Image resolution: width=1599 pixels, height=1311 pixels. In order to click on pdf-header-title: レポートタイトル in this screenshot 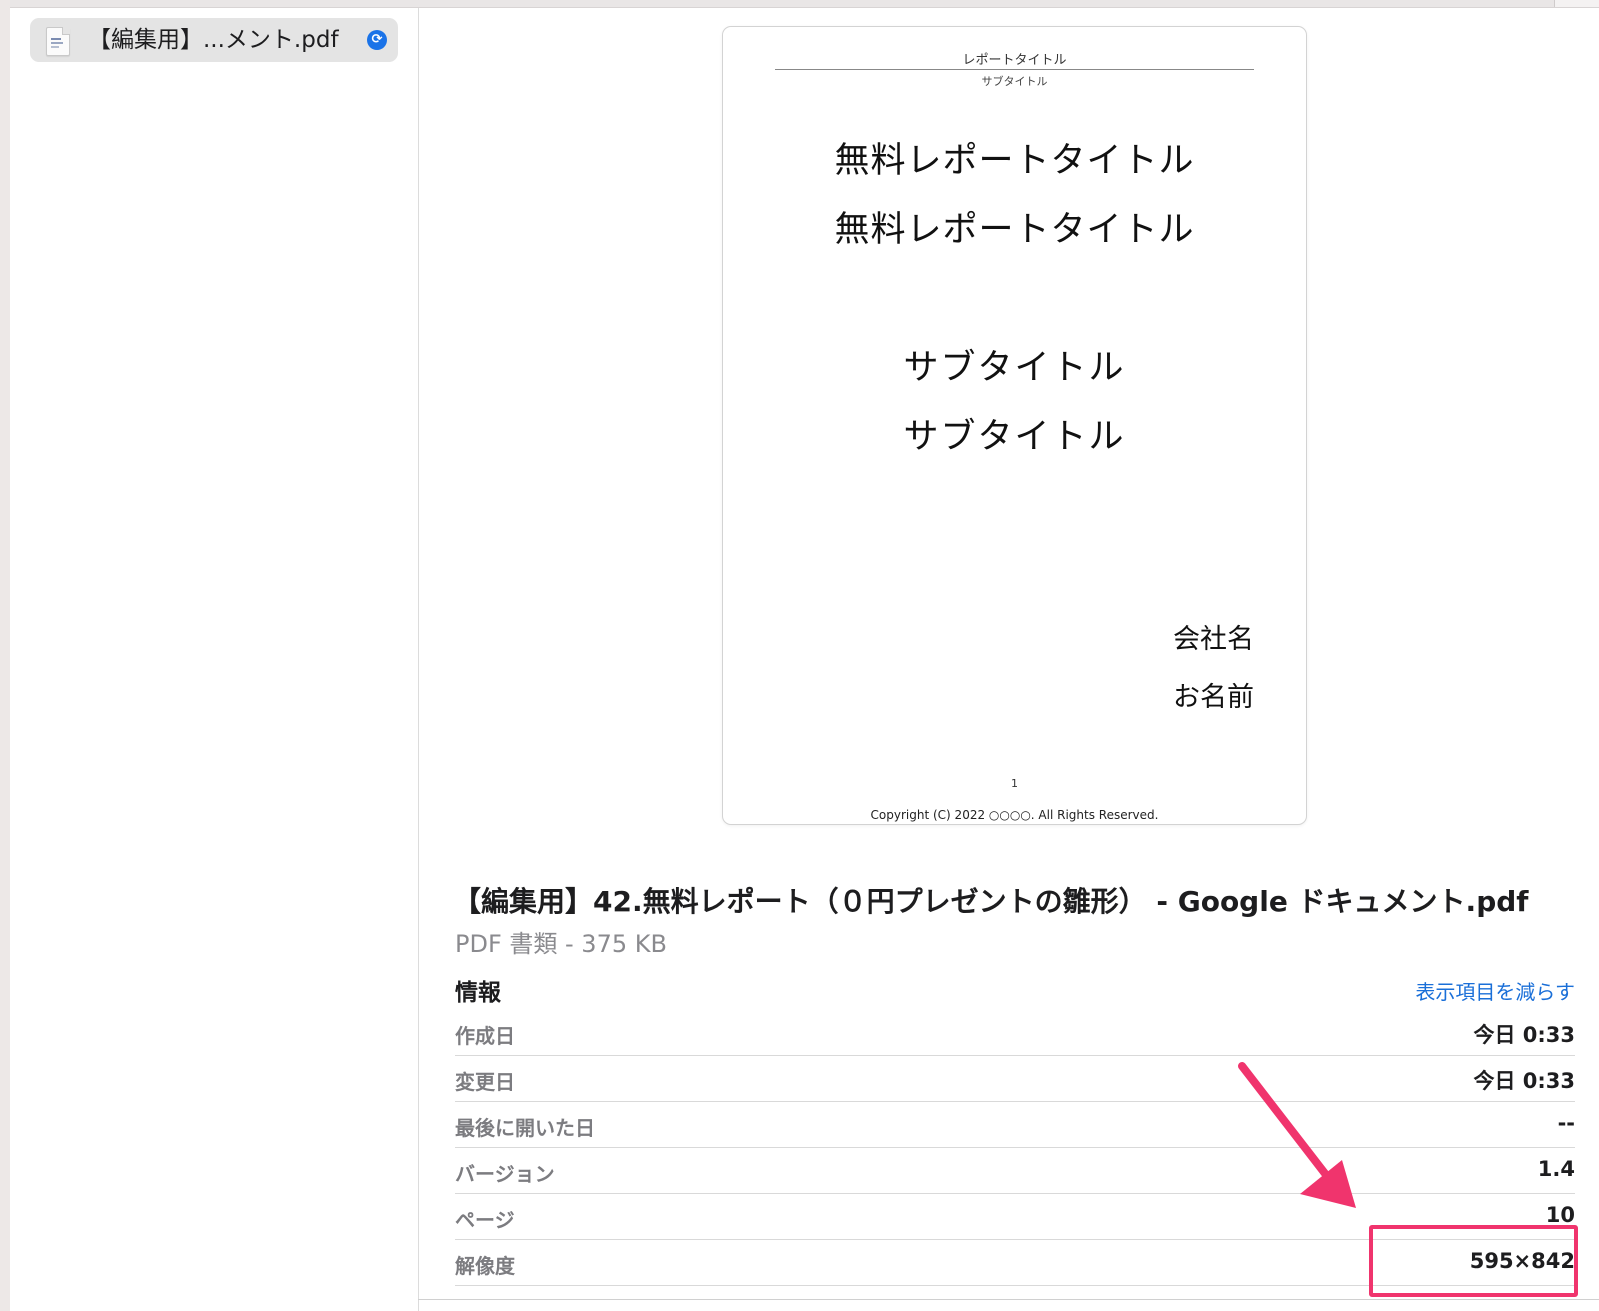, I will do `click(1014, 60)`.